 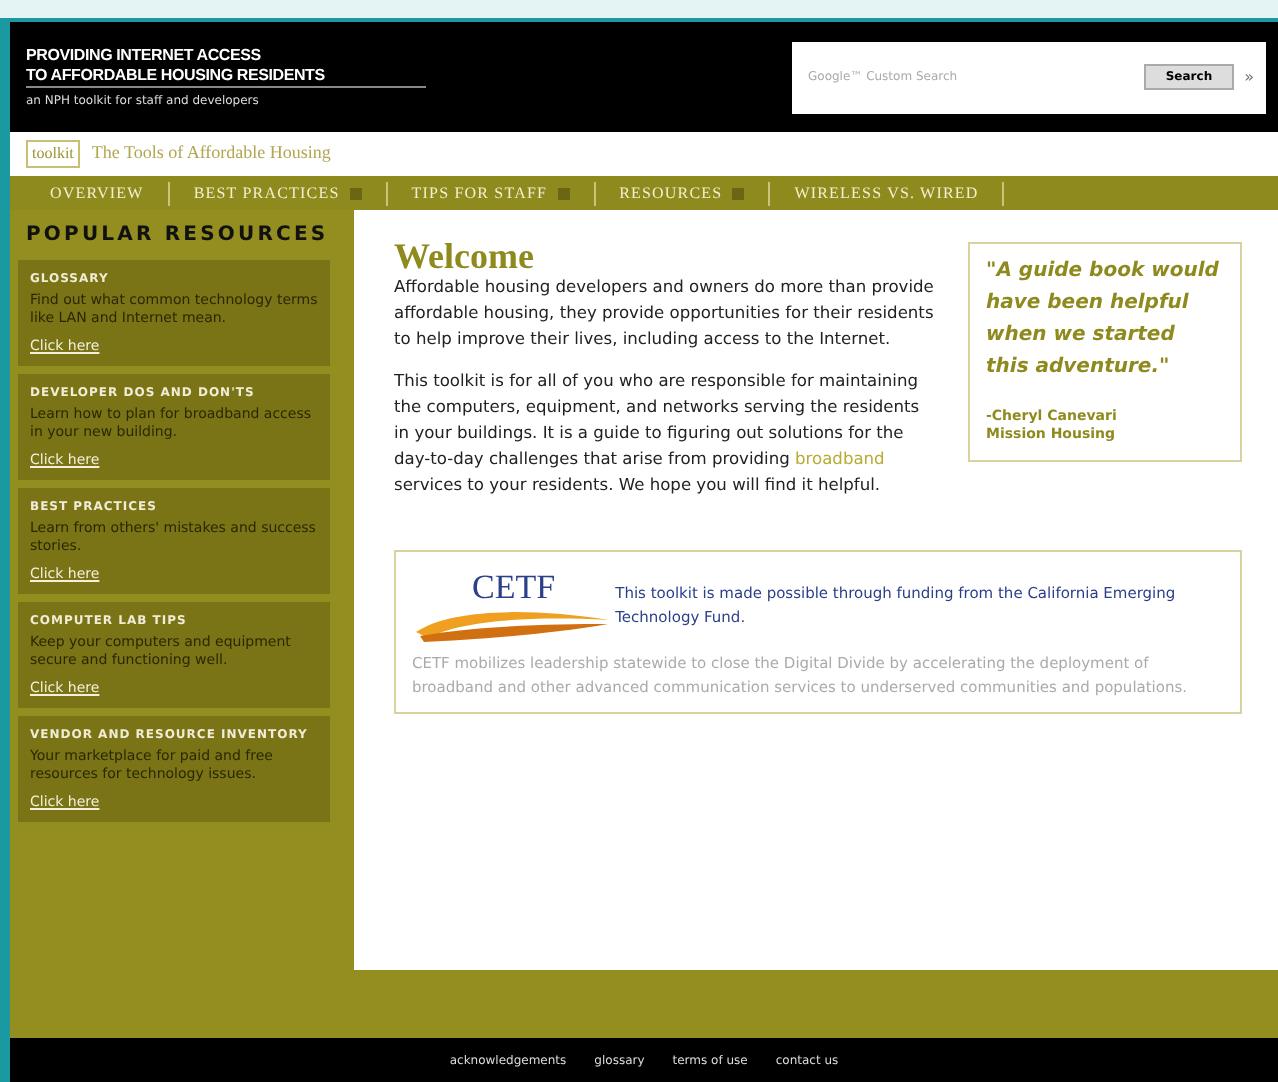 What do you see at coordinates (514, 588) in the screenshot?
I see `sponsor-logo: CETF` at bounding box center [514, 588].